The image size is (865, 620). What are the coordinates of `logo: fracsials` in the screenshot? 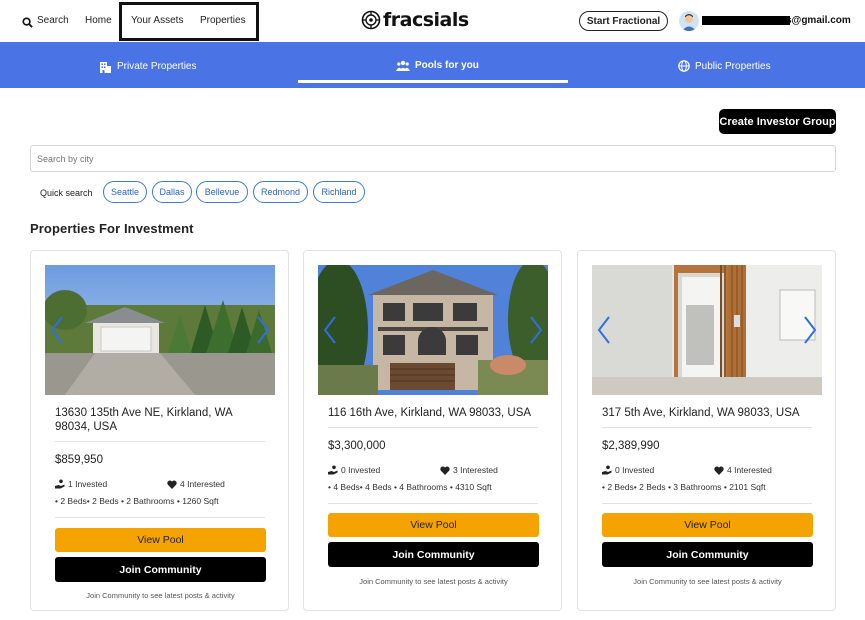 It's located at (415, 20).